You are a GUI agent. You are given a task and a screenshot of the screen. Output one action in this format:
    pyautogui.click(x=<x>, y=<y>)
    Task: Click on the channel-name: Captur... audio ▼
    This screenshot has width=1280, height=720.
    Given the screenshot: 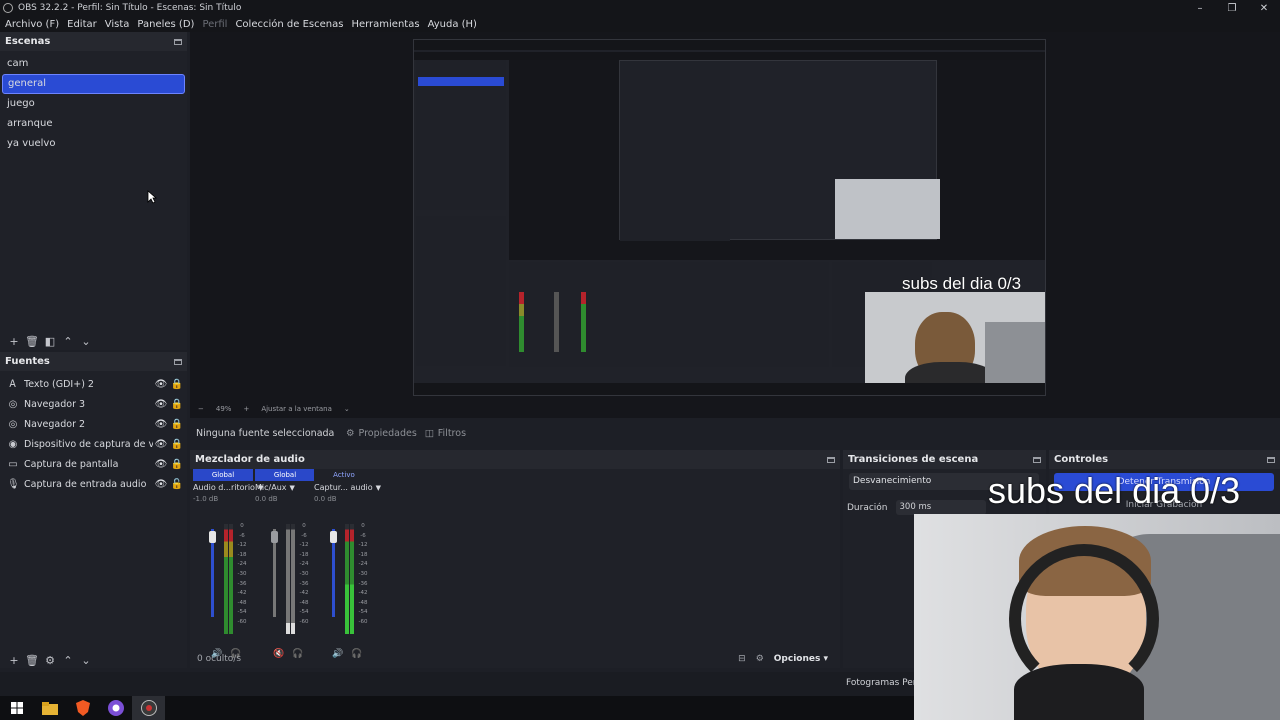 What is the action you would take?
    pyautogui.click(x=347, y=487)
    